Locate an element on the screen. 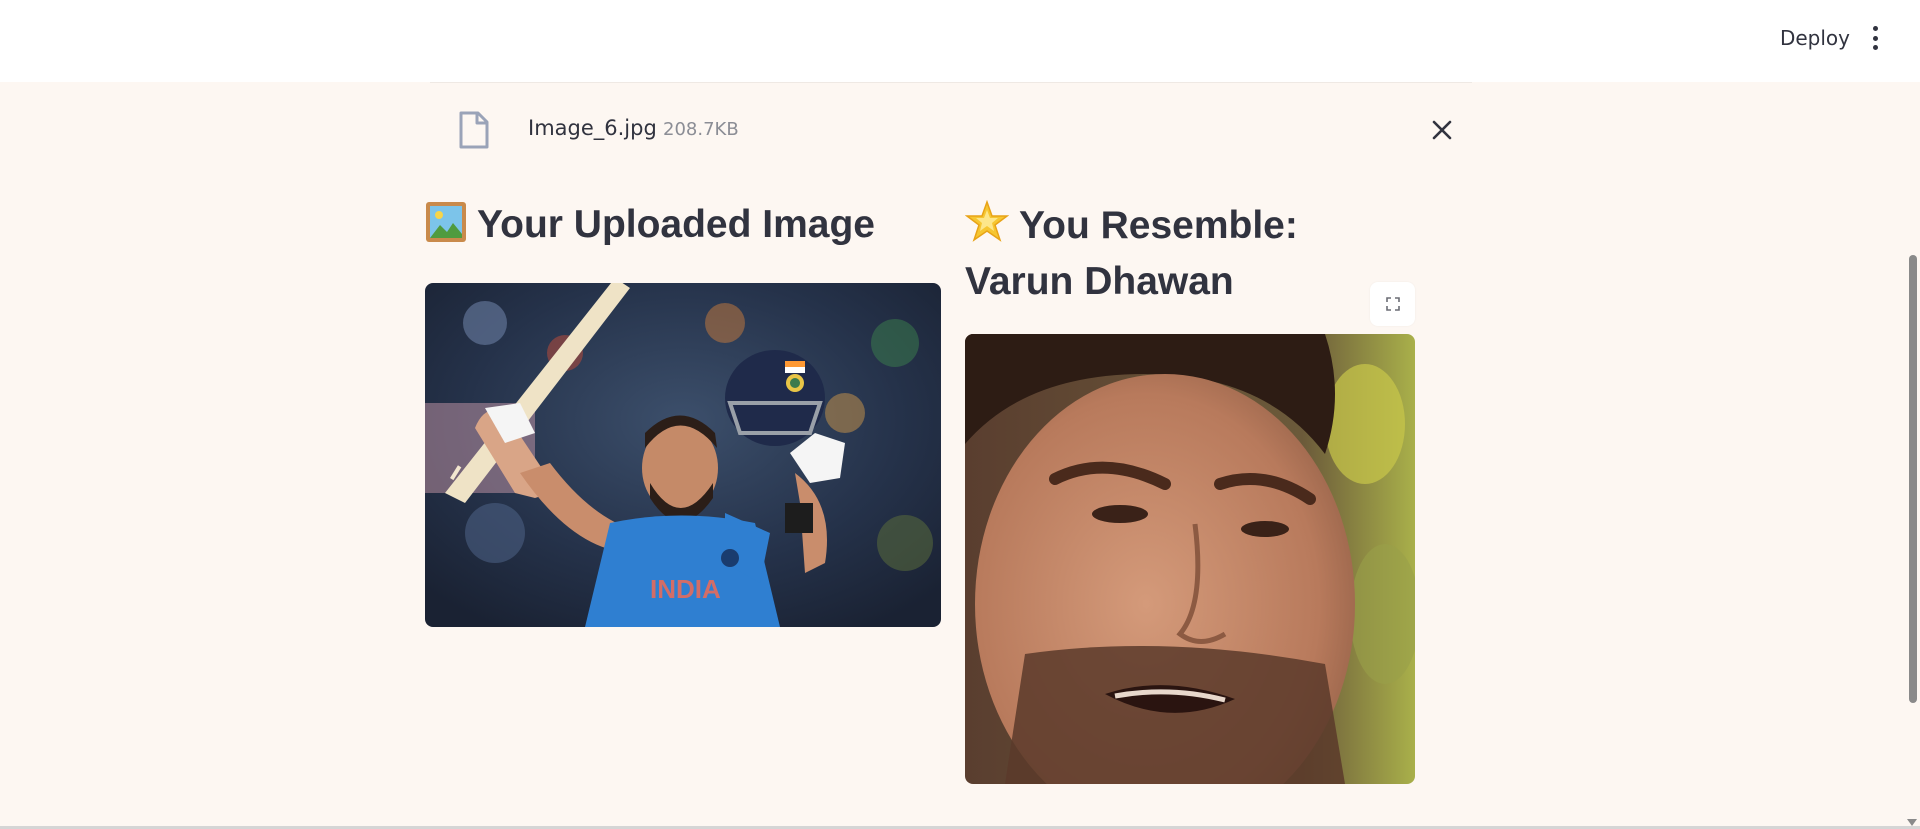 Image resolution: width=1920 pixels, height=829 pixels. close-icon is located at coordinates (1442, 130).